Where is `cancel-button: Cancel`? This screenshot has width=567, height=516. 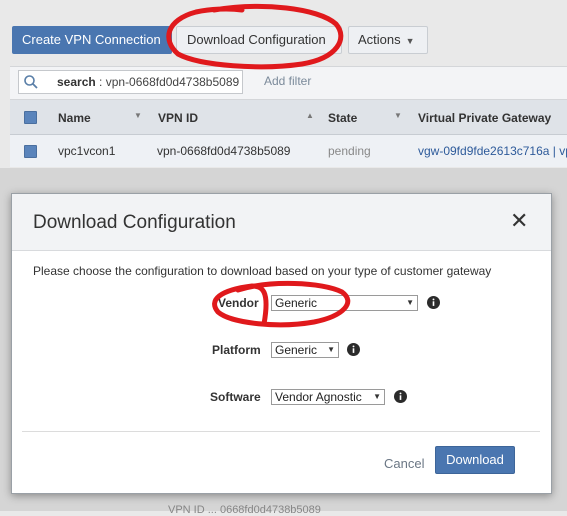 cancel-button: Cancel is located at coordinates (404, 463).